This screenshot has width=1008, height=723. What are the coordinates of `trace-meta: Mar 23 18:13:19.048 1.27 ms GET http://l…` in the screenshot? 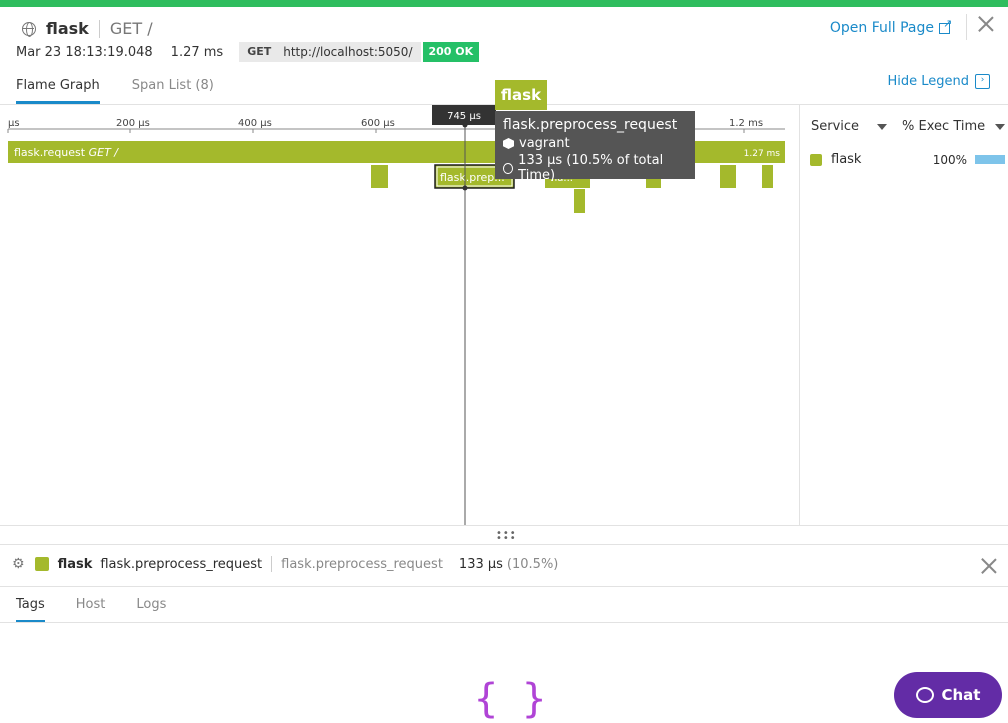 It's located at (248, 52).